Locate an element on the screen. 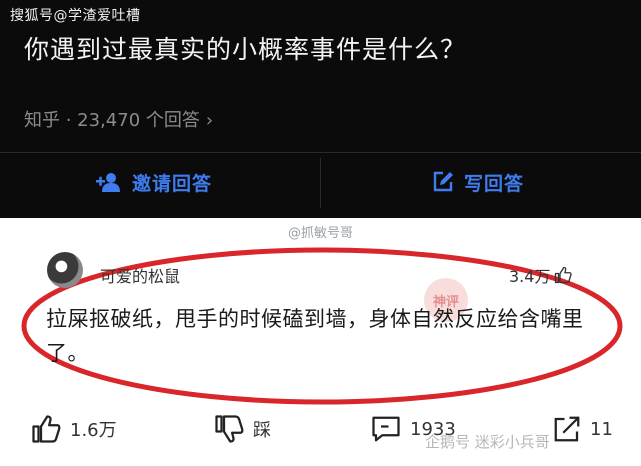 Image resolution: width=641 pixels, height=466 pixels. header-divider is located at coordinates (320, 152).